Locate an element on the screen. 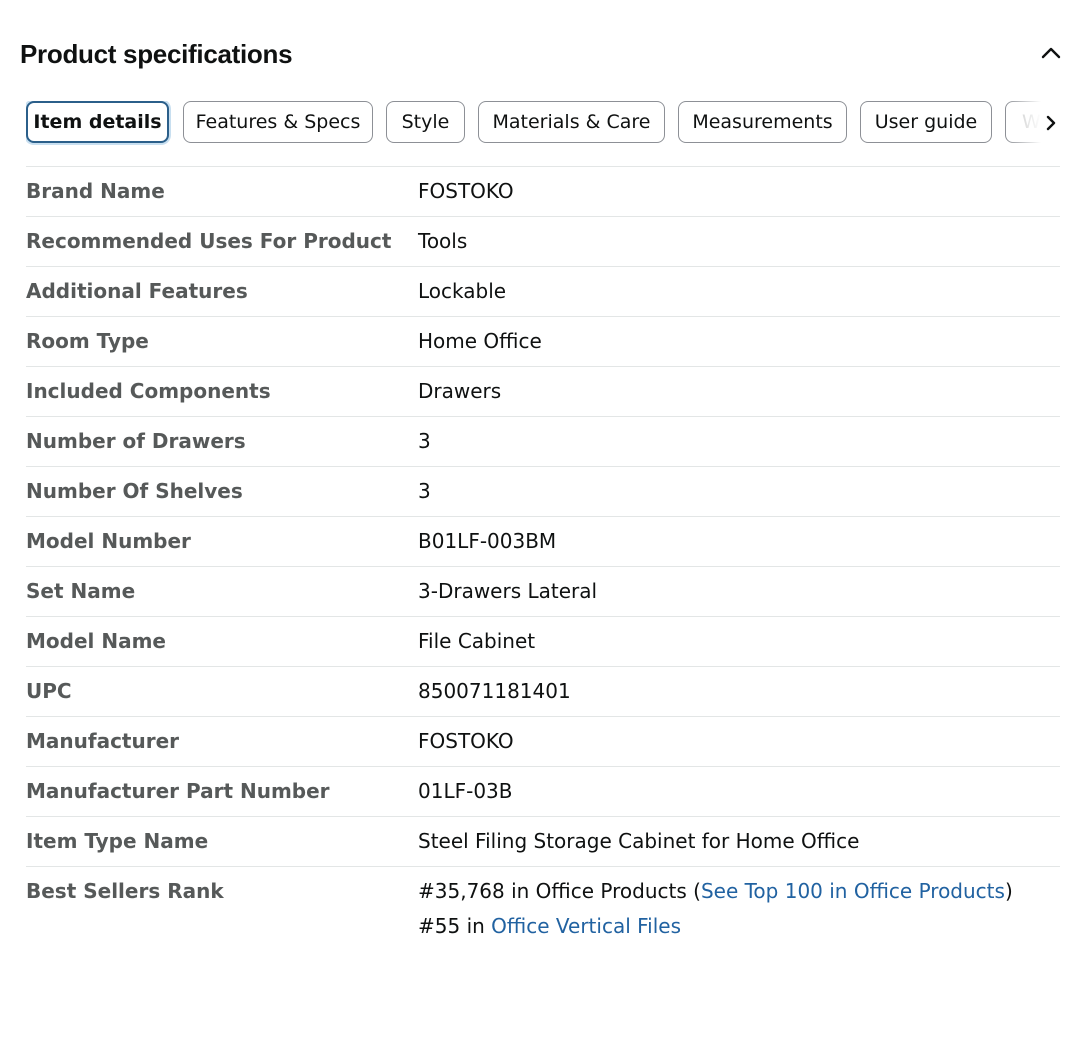 The height and width of the screenshot is (1050, 1080). spec-row-manufacturer-part-number: Manufacturer Part Number 01LF-03B is located at coordinates (543, 791).